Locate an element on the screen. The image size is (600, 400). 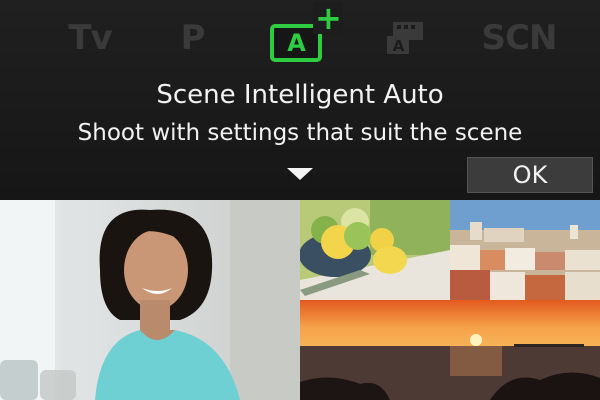
mode-scn: SCN is located at coordinates (519, 38).